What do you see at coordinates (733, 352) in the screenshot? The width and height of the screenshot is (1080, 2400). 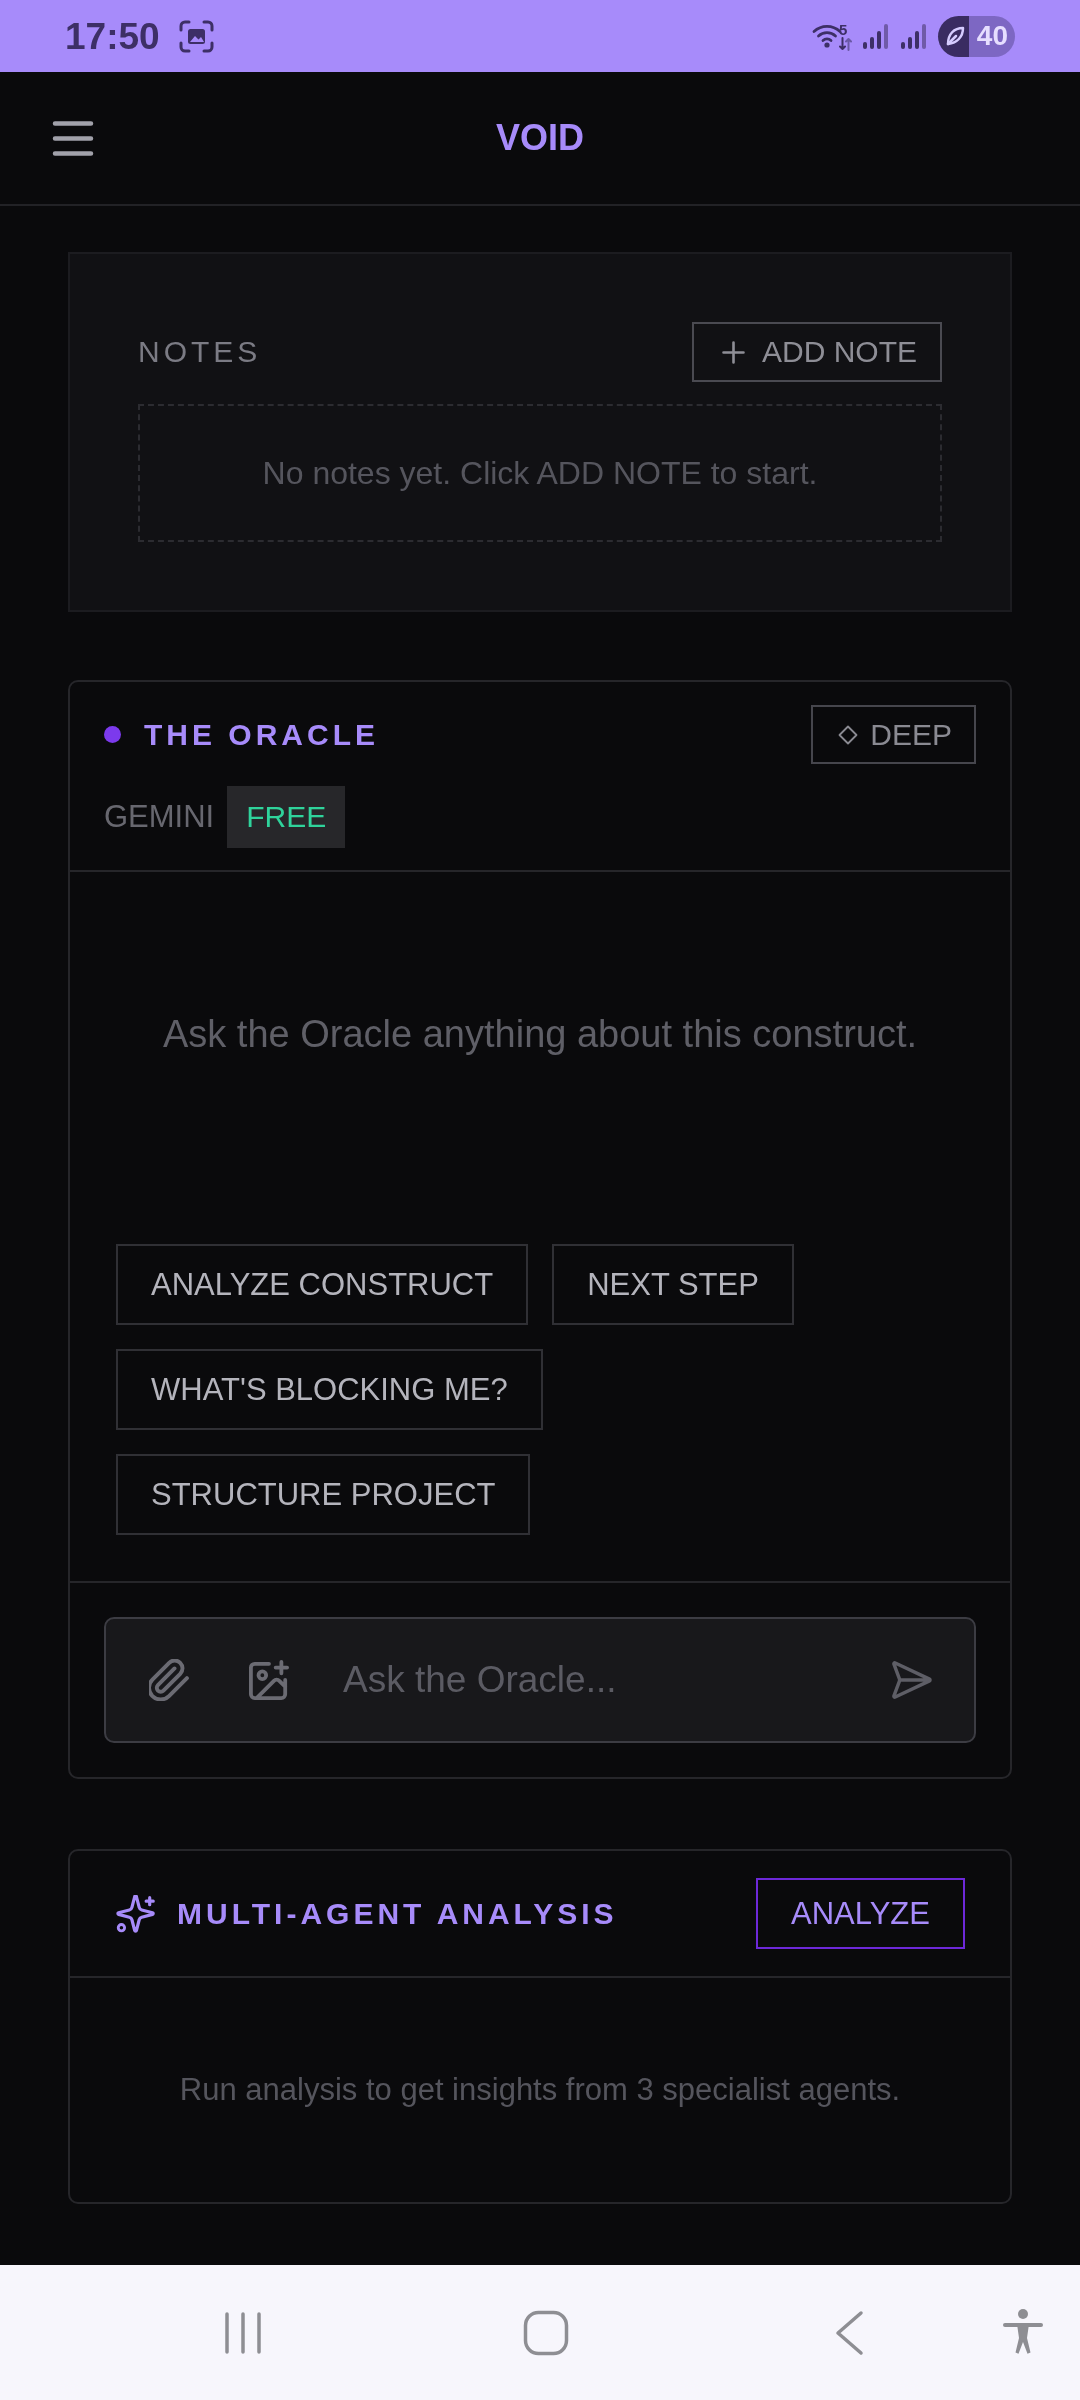 I see `plus-icon` at bounding box center [733, 352].